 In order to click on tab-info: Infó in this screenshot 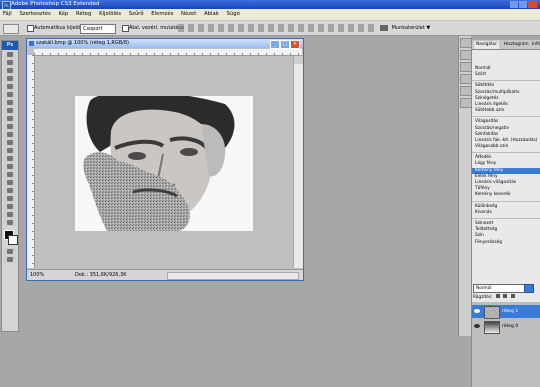, I will do `click(535, 45)`.